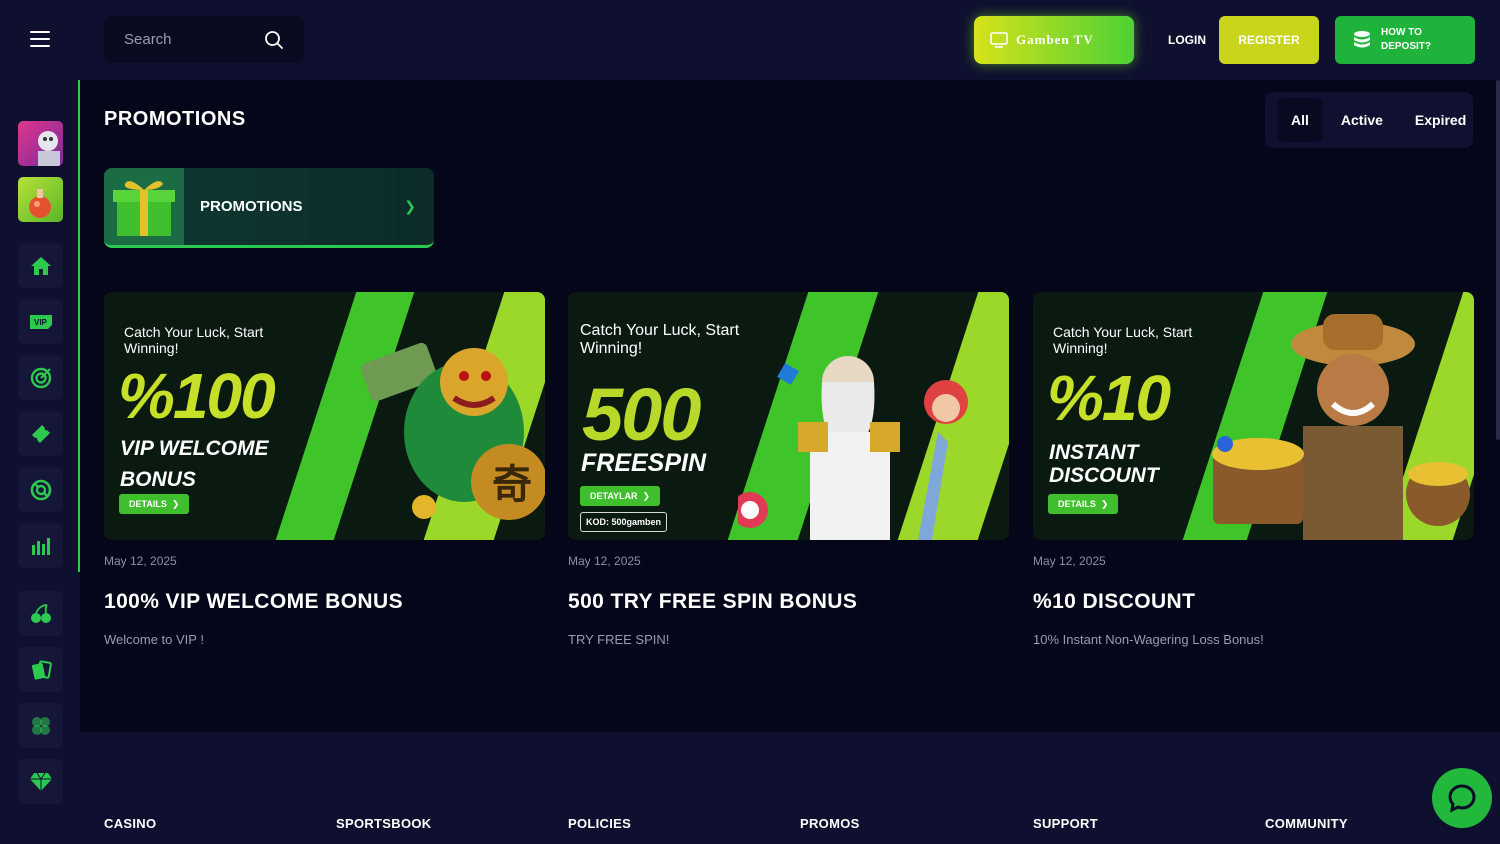 The height and width of the screenshot is (844, 1500). I want to click on footer-link-casino: CASINO, so click(130, 823).